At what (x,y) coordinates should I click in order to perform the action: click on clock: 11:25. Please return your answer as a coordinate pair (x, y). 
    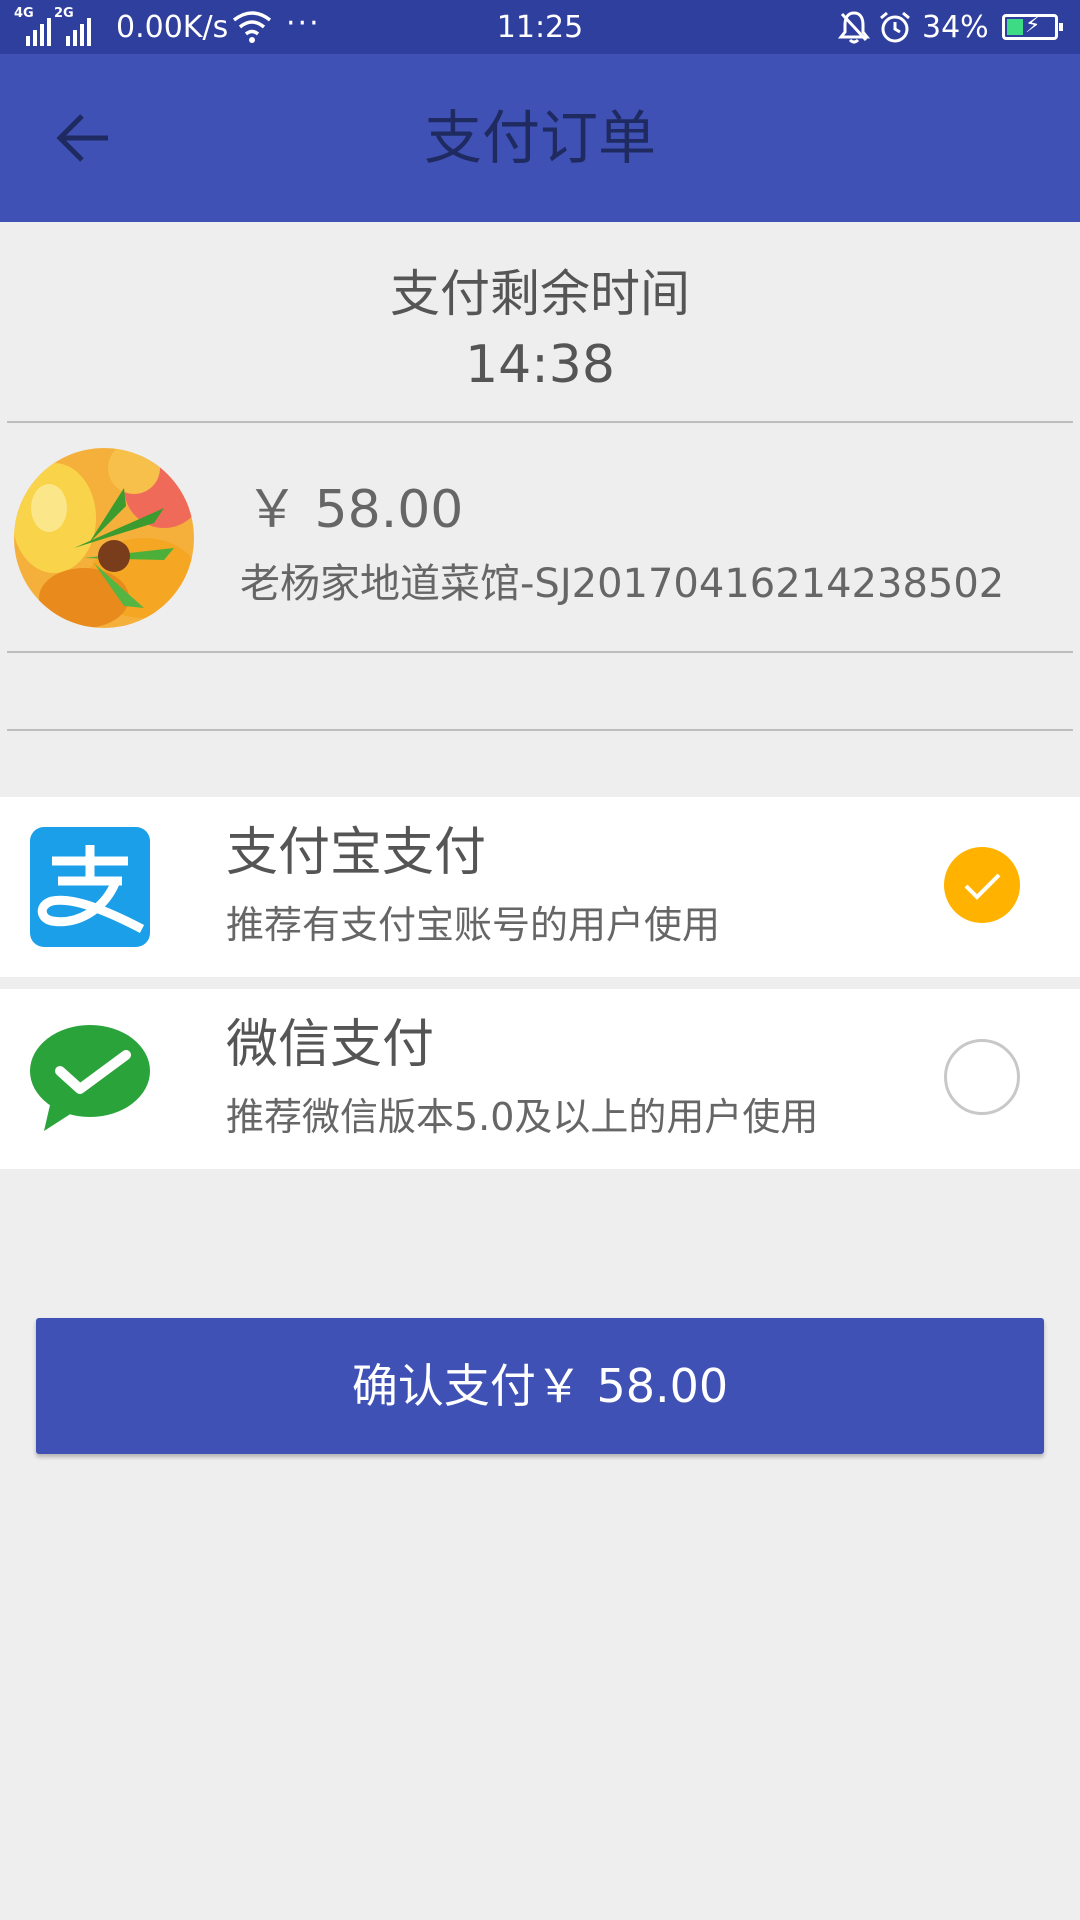
    Looking at the image, I should click on (540, 27).